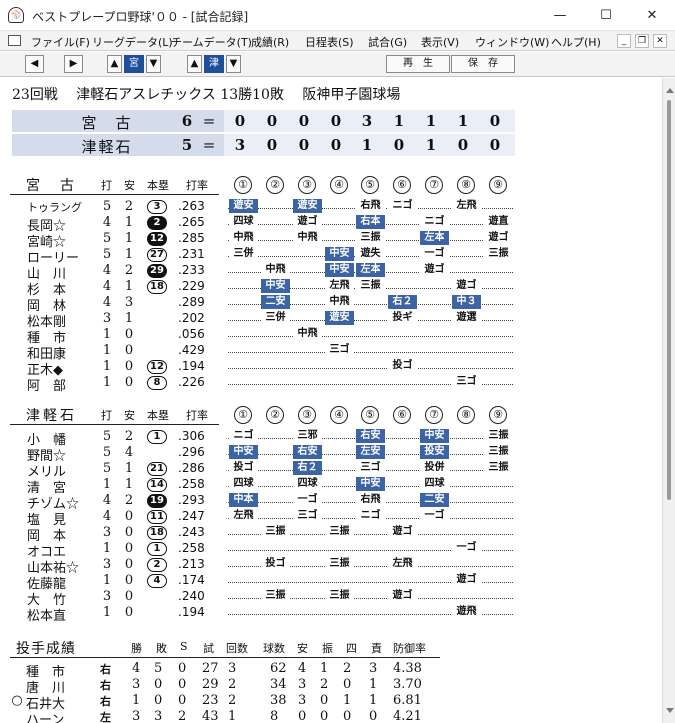 This screenshot has height=723, width=675. I want to click on close-button: ✕, so click(652, 15).